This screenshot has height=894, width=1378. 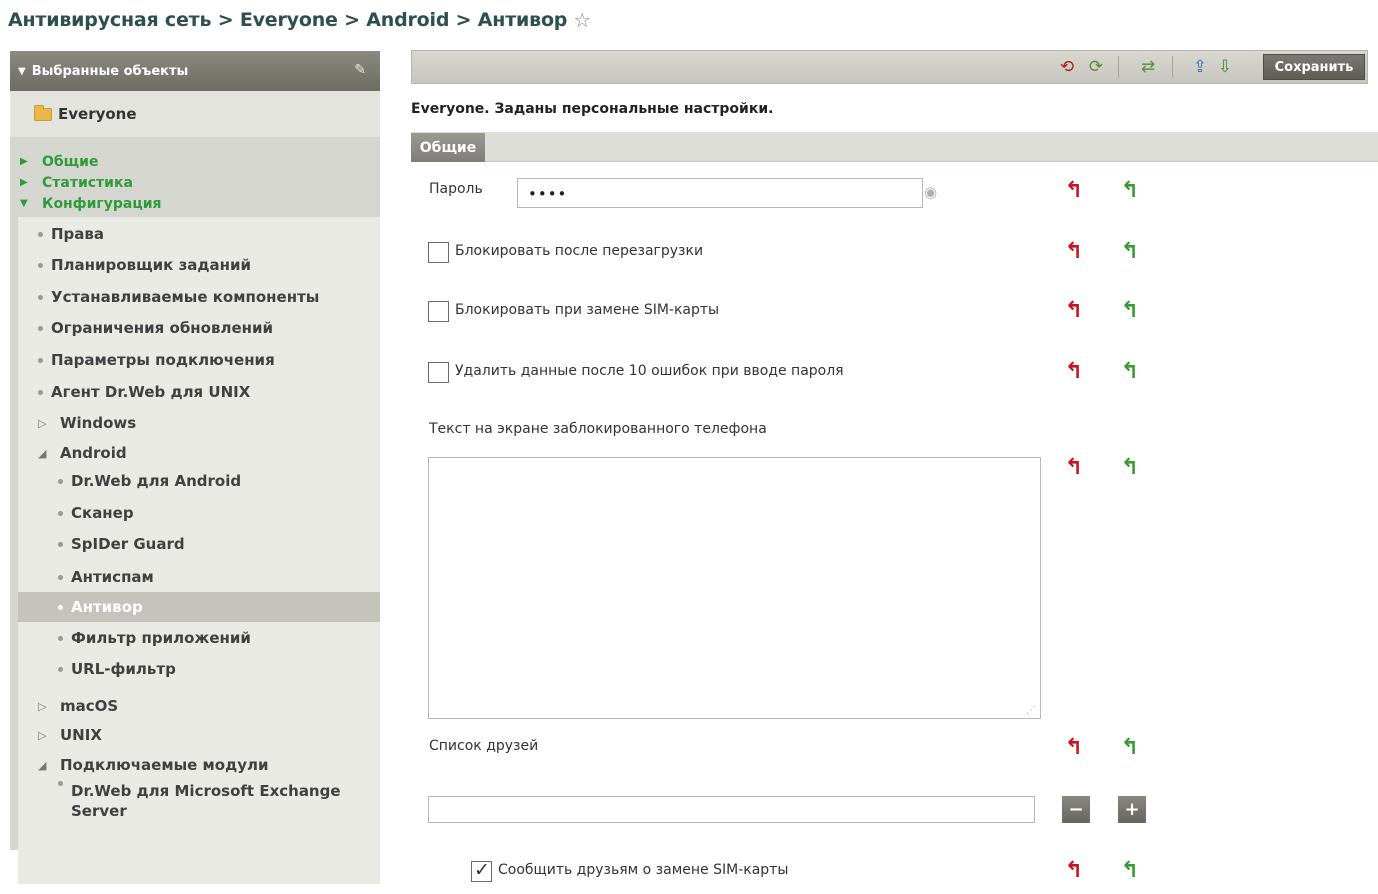 What do you see at coordinates (199, 328) in the screenshot?
I see `sidebar-tree-item: Ограничения обновлений` at bounding box center [199, 328].